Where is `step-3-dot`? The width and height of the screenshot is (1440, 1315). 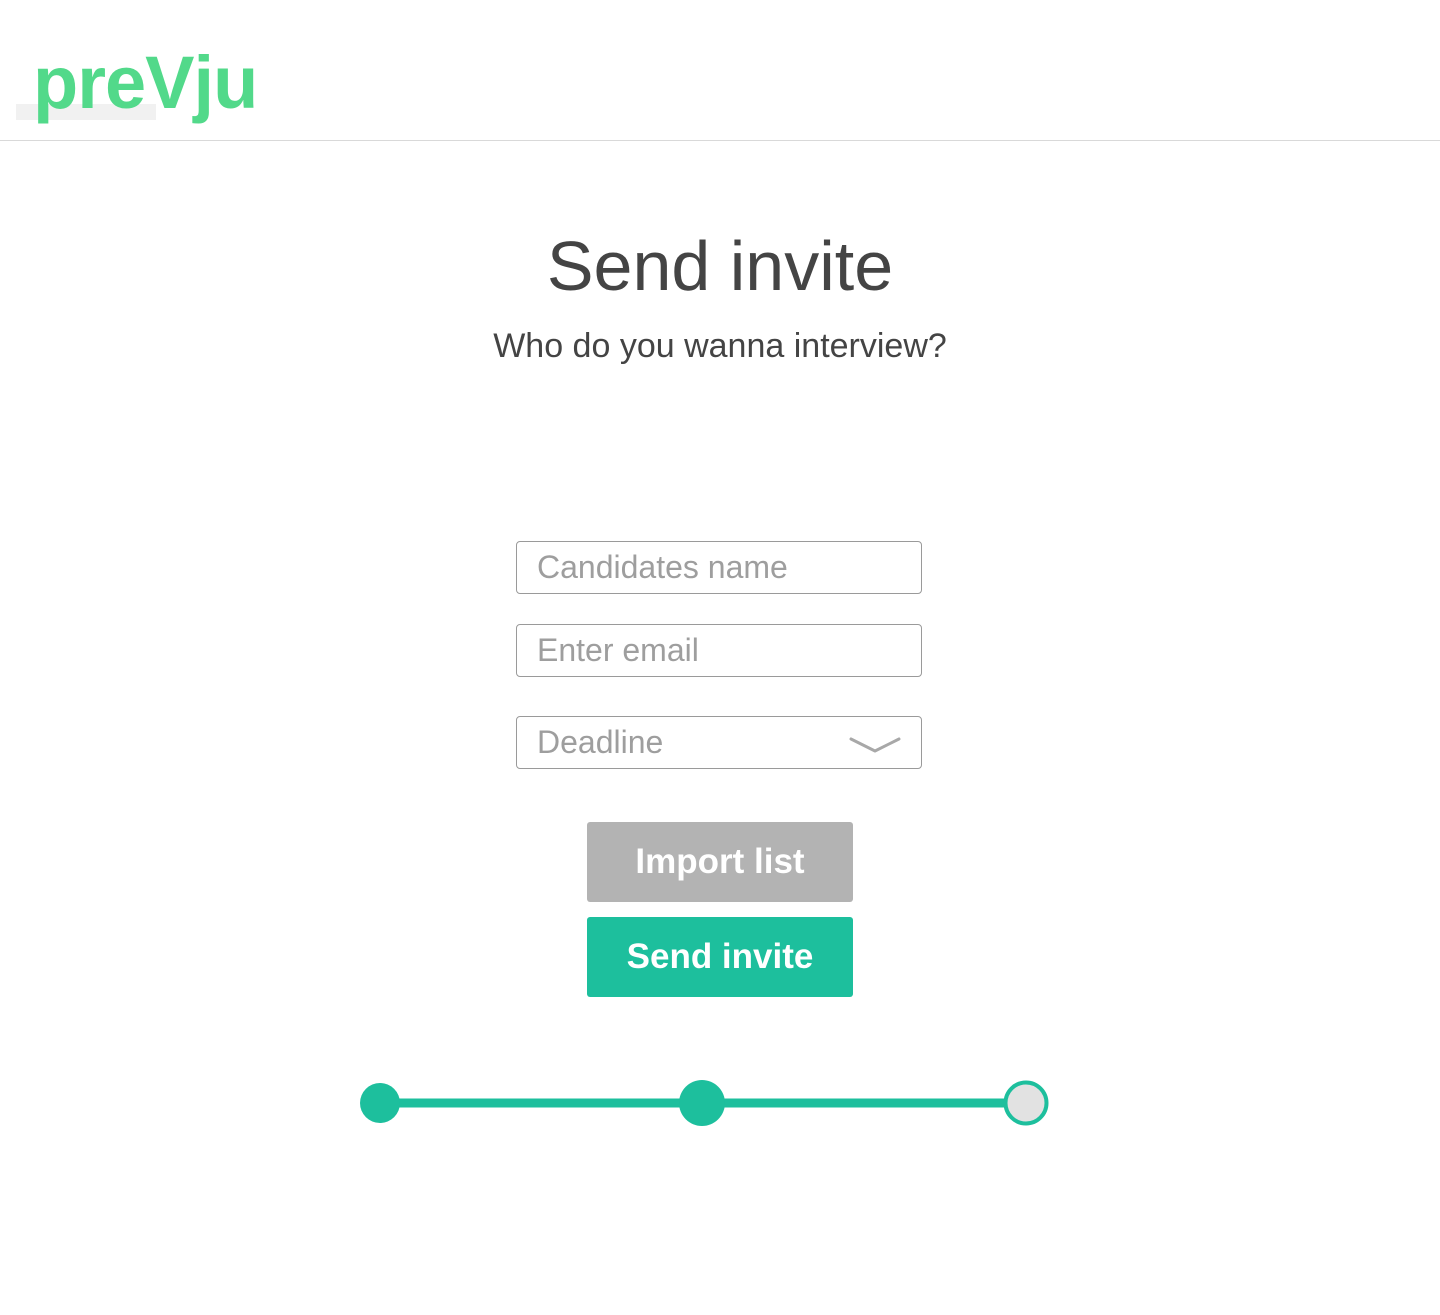
step-3-dot is located at coordinates (1026, 1103).